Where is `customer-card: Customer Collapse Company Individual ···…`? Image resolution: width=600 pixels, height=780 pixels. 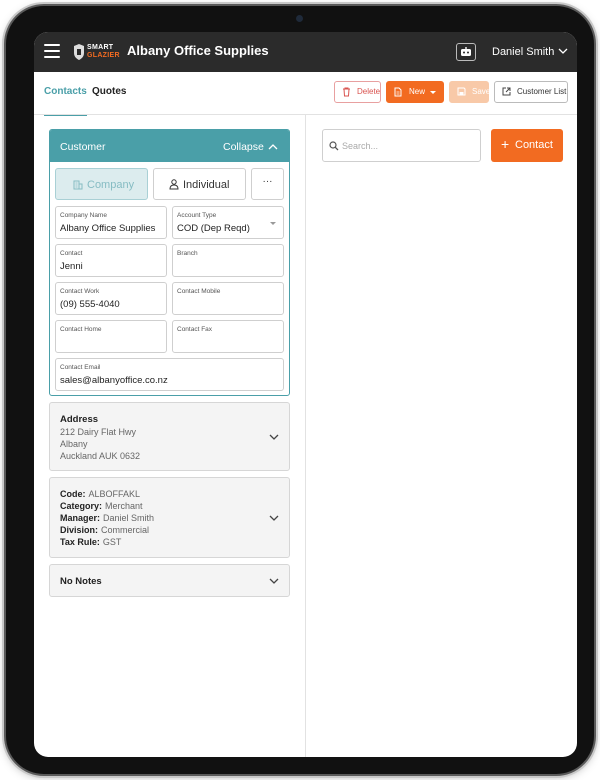 customer-card: Customer Collapse Company Individual ···… is located at coordinates (169, 262).